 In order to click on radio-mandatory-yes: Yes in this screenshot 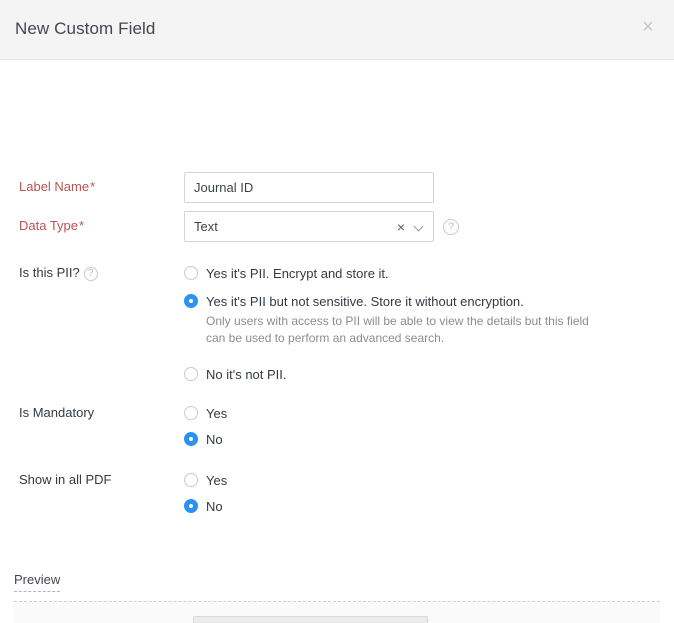, I will do `click(205, 414)`.